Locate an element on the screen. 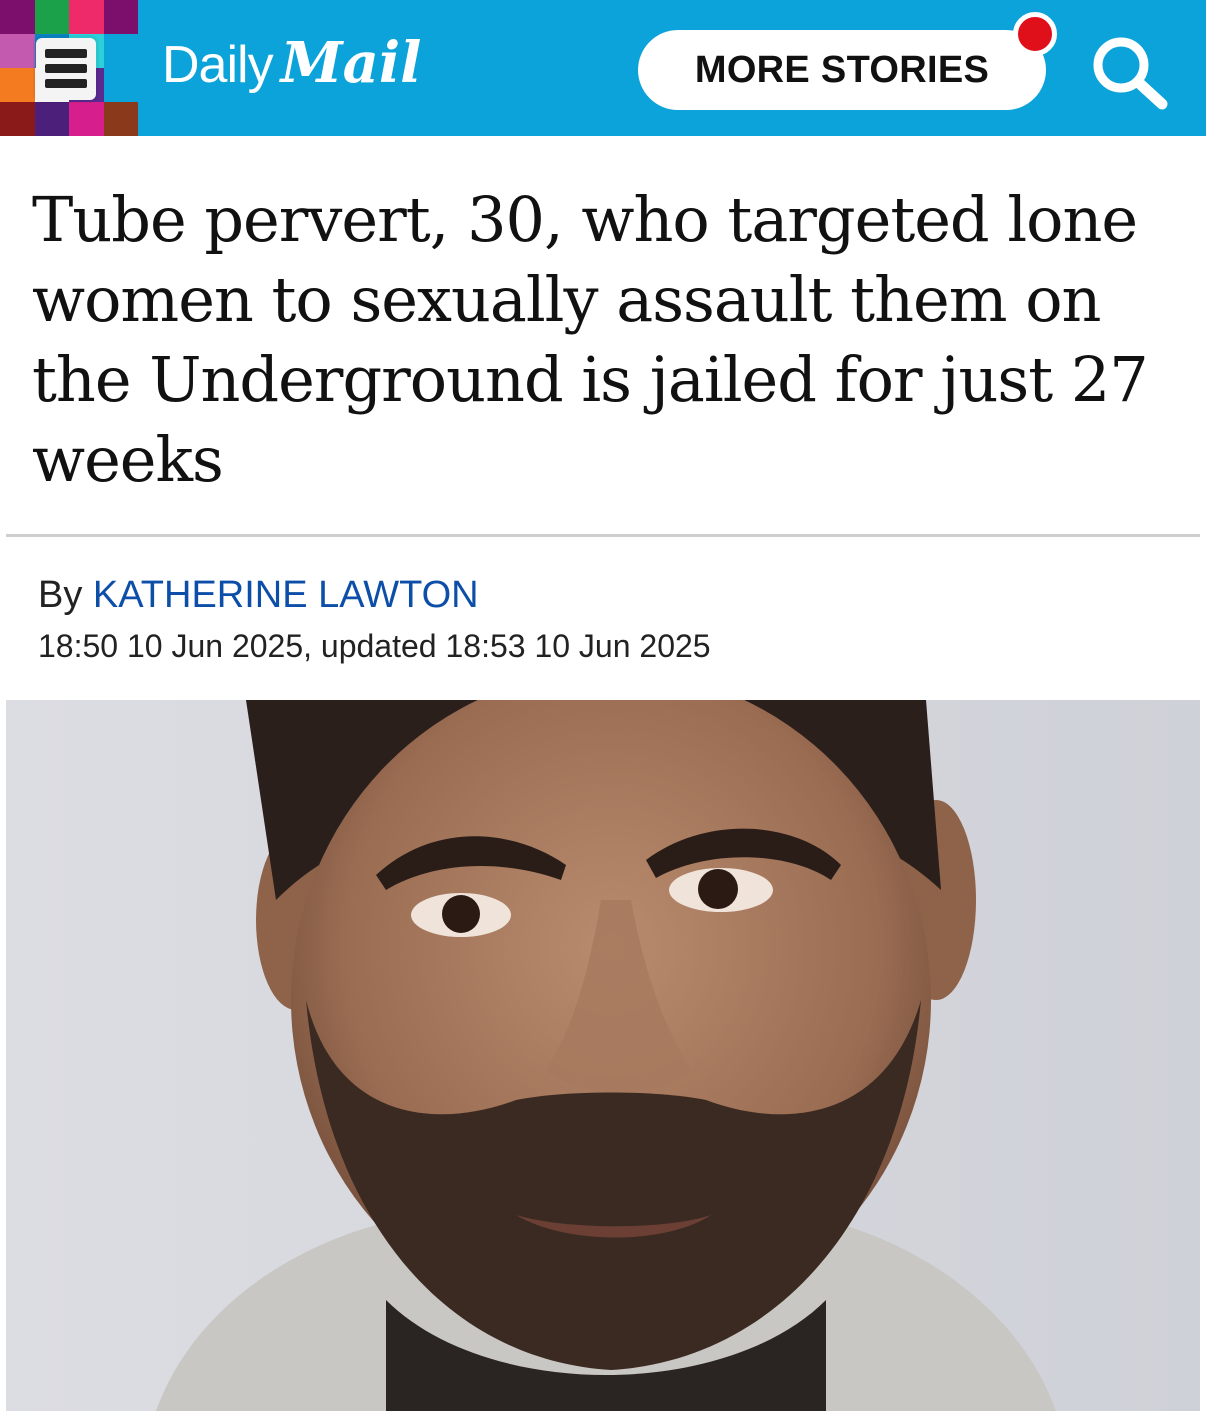 The image size is (1206, 1411). more-stories-button: MORE STORIES is located at coordinates (842, 70).